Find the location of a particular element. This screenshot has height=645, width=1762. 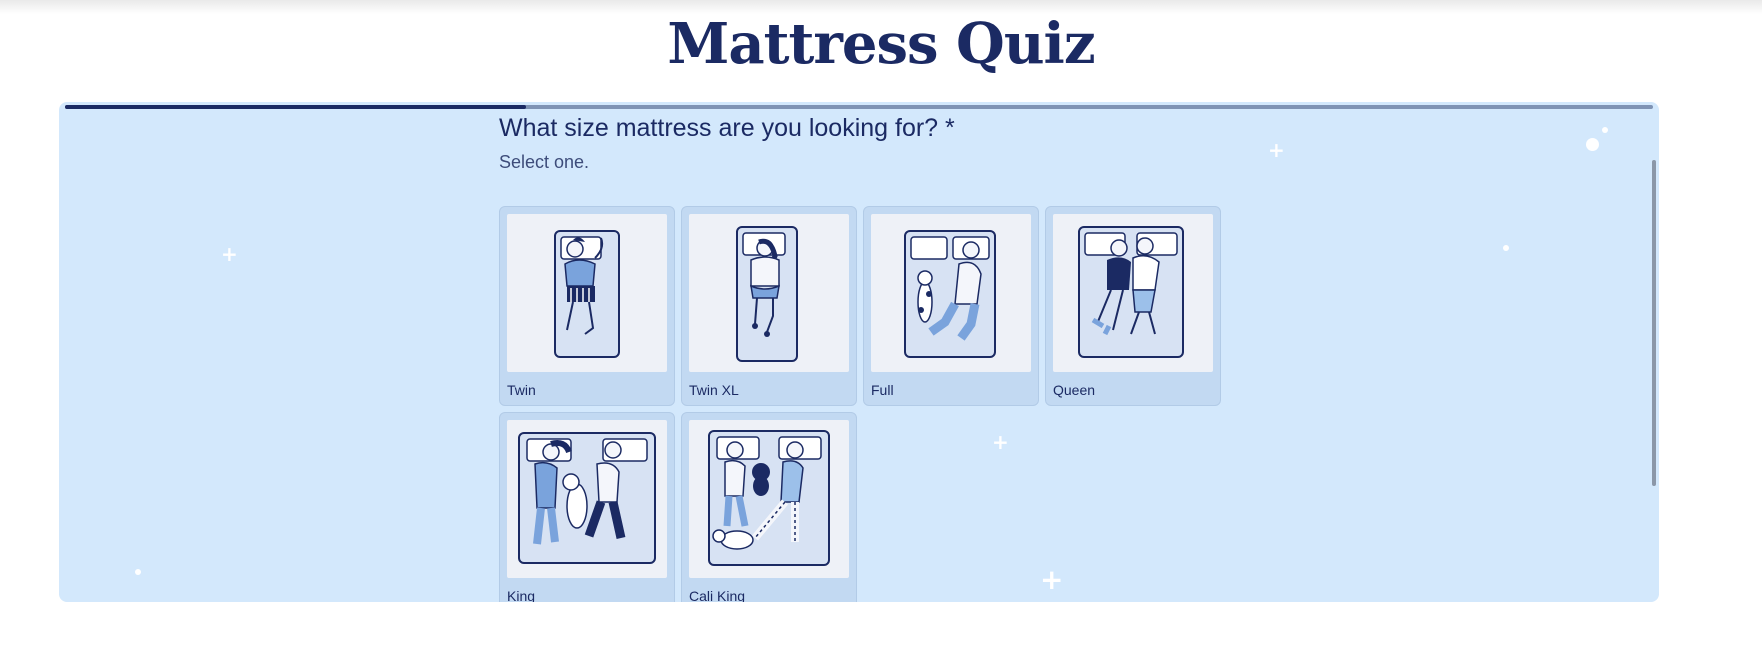

option-twin-xl: Twin XL is located at coordinates (769, 306).